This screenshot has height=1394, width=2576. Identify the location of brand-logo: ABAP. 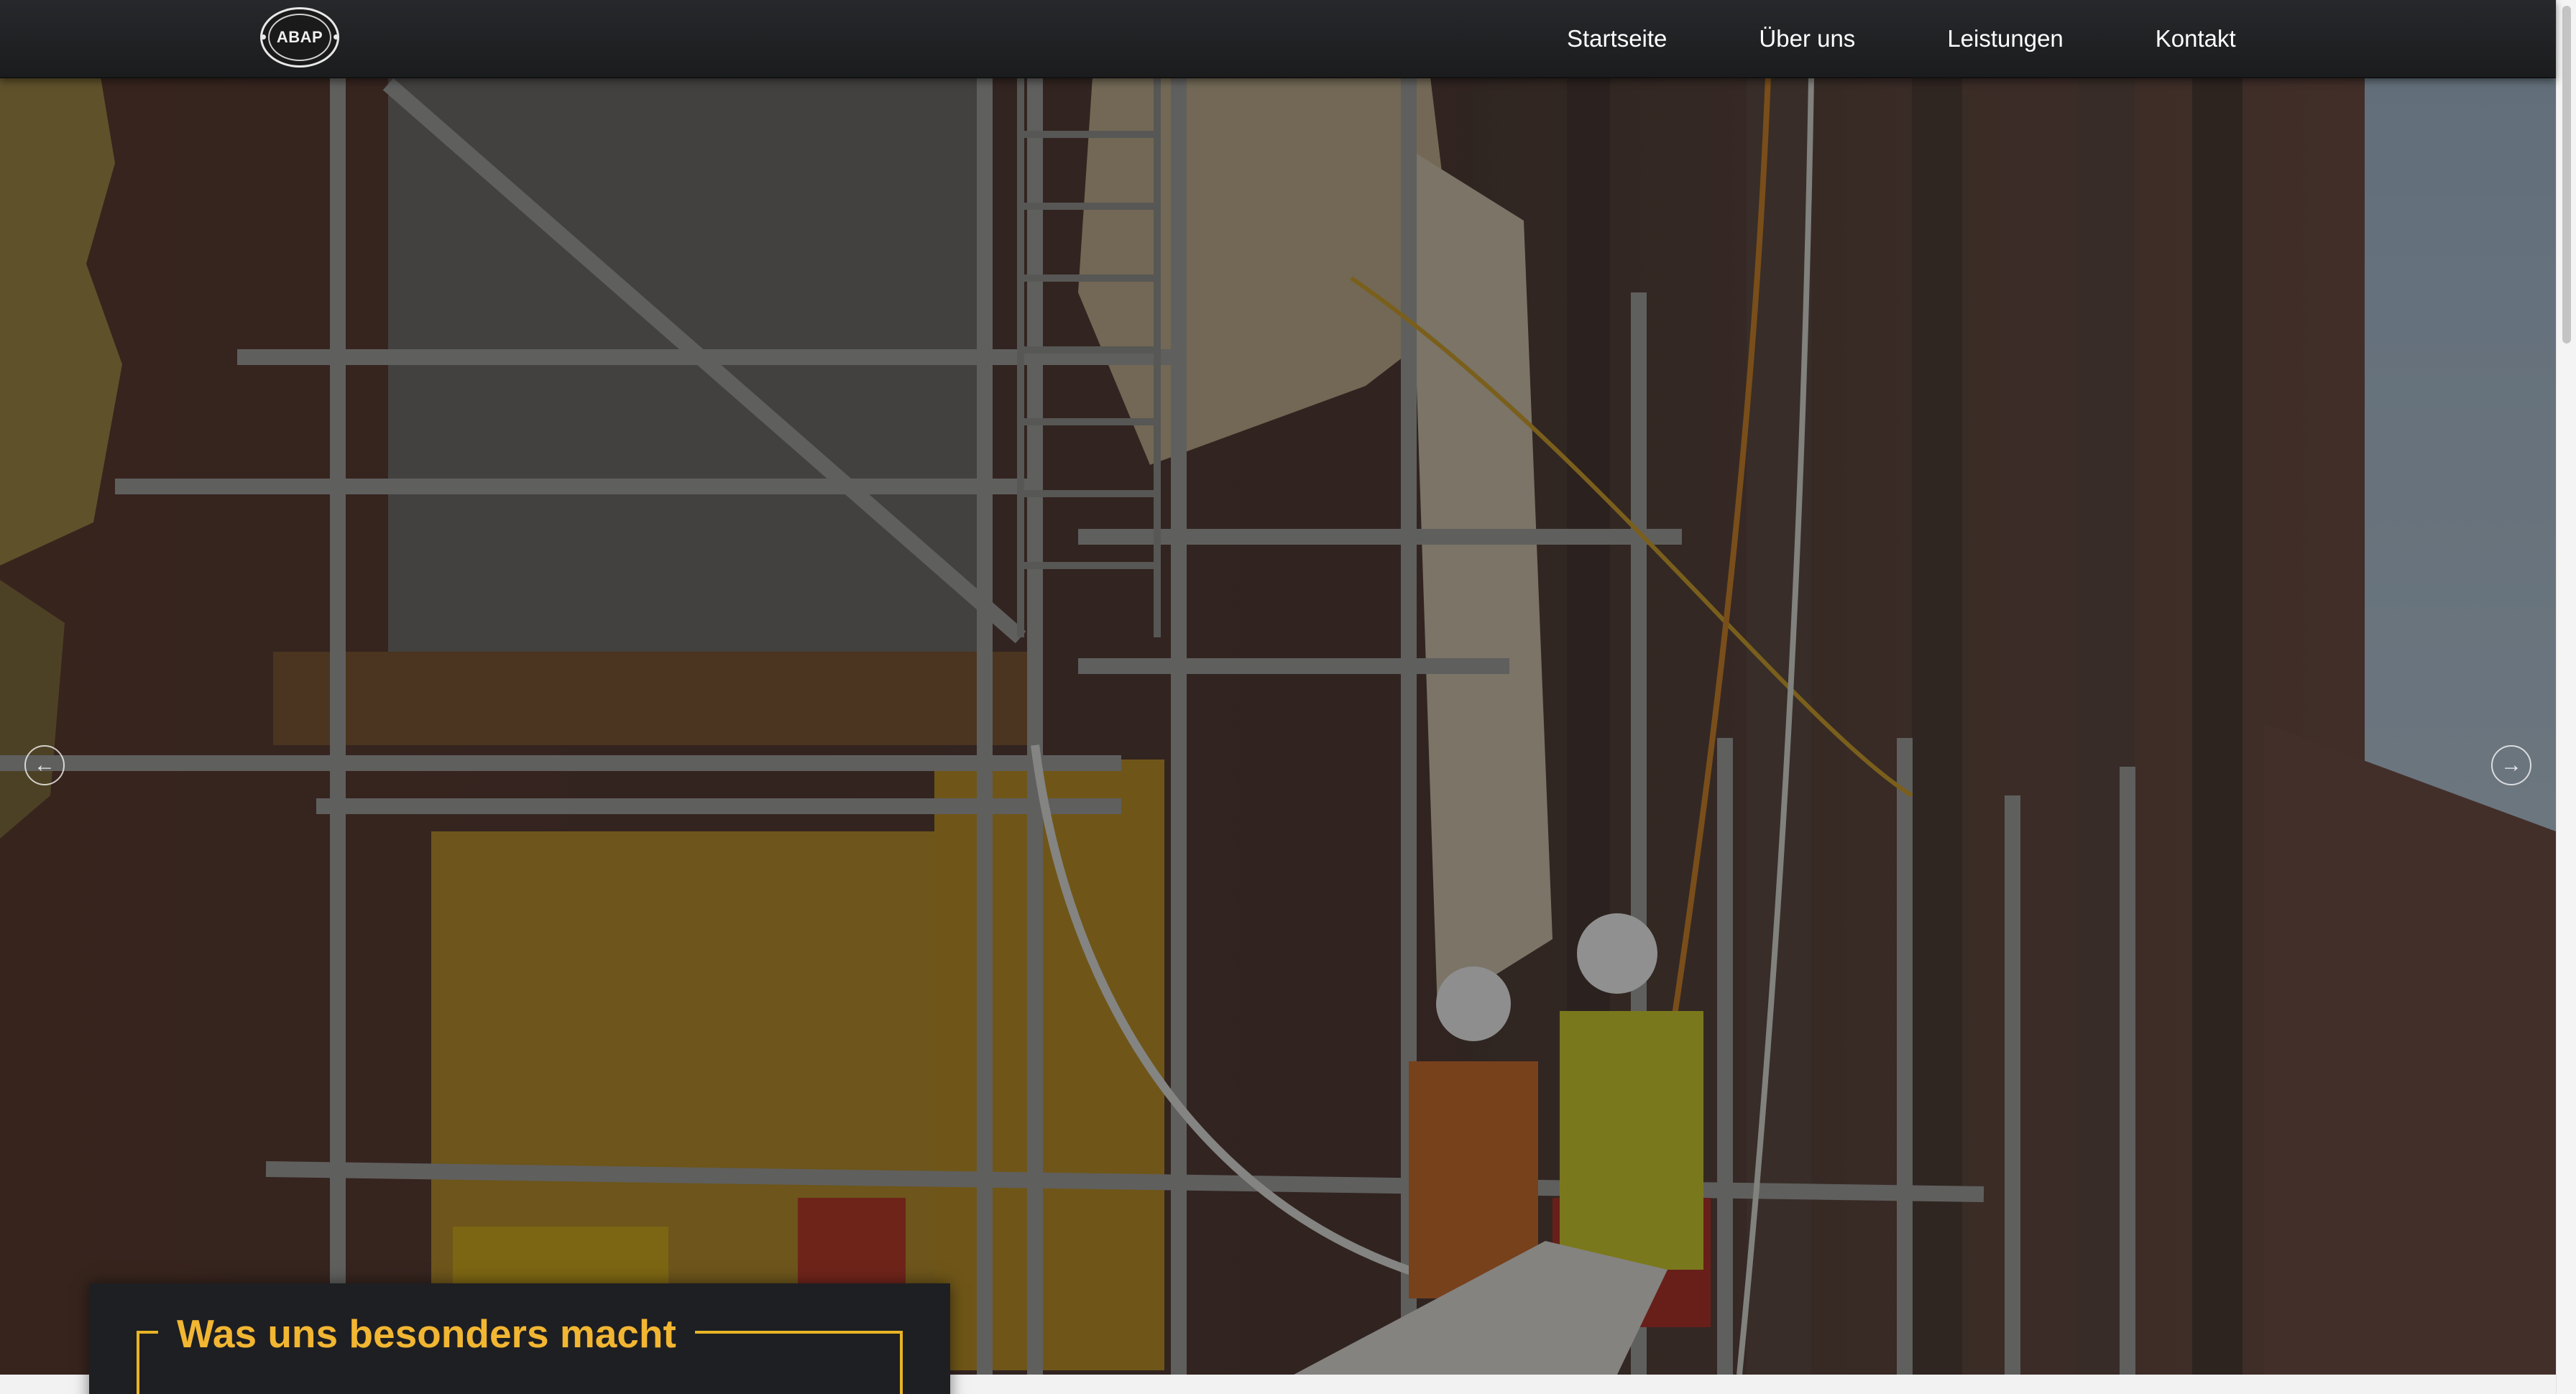
(299, 37).